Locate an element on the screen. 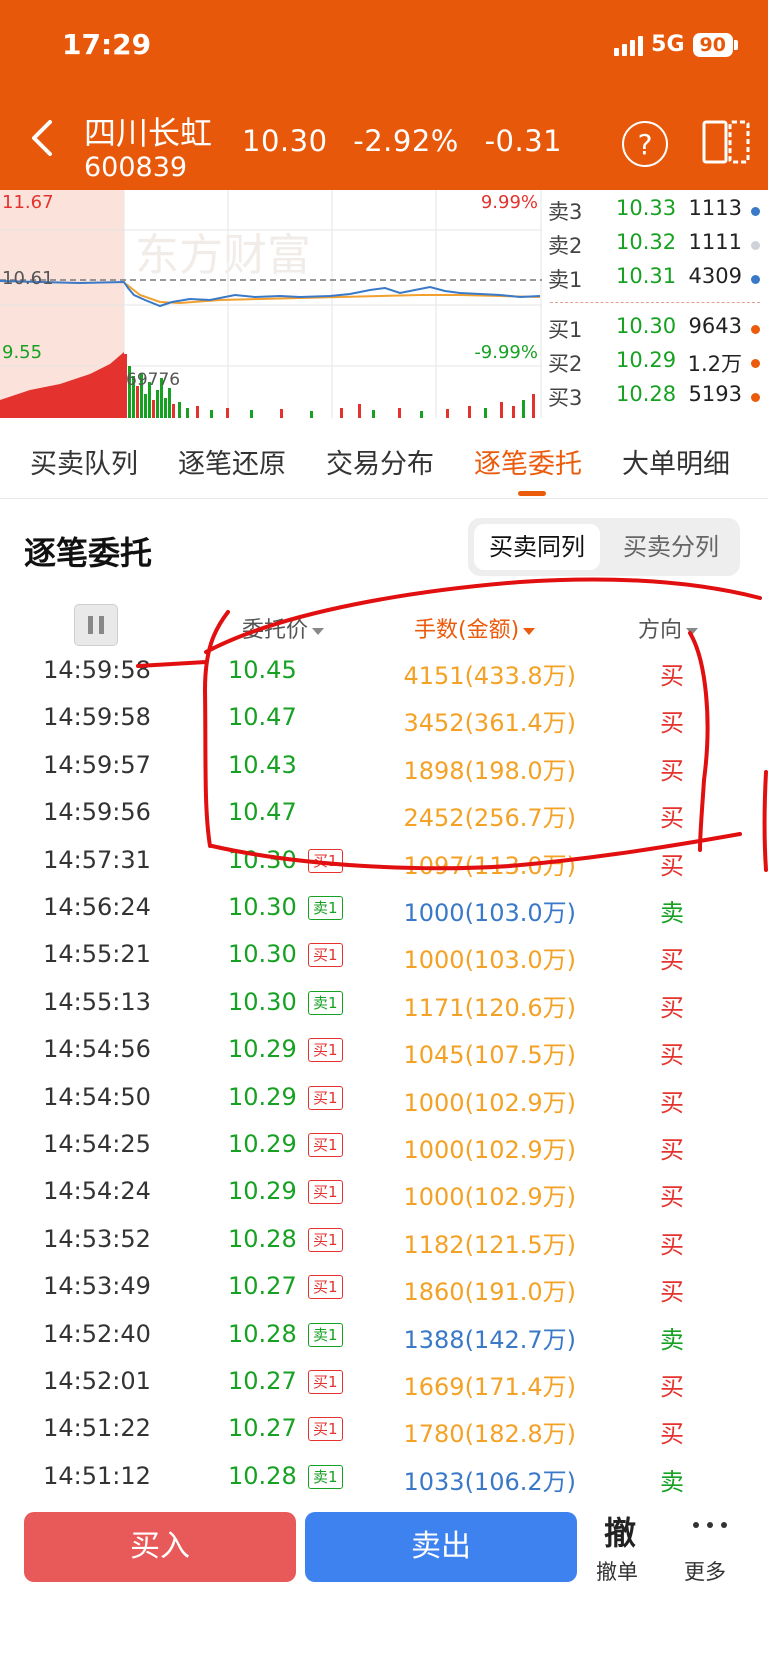 The height and width of the screenshot is (1664, 768). chart-down-limit-label: -9.99% is located at coordinates (506, 352).